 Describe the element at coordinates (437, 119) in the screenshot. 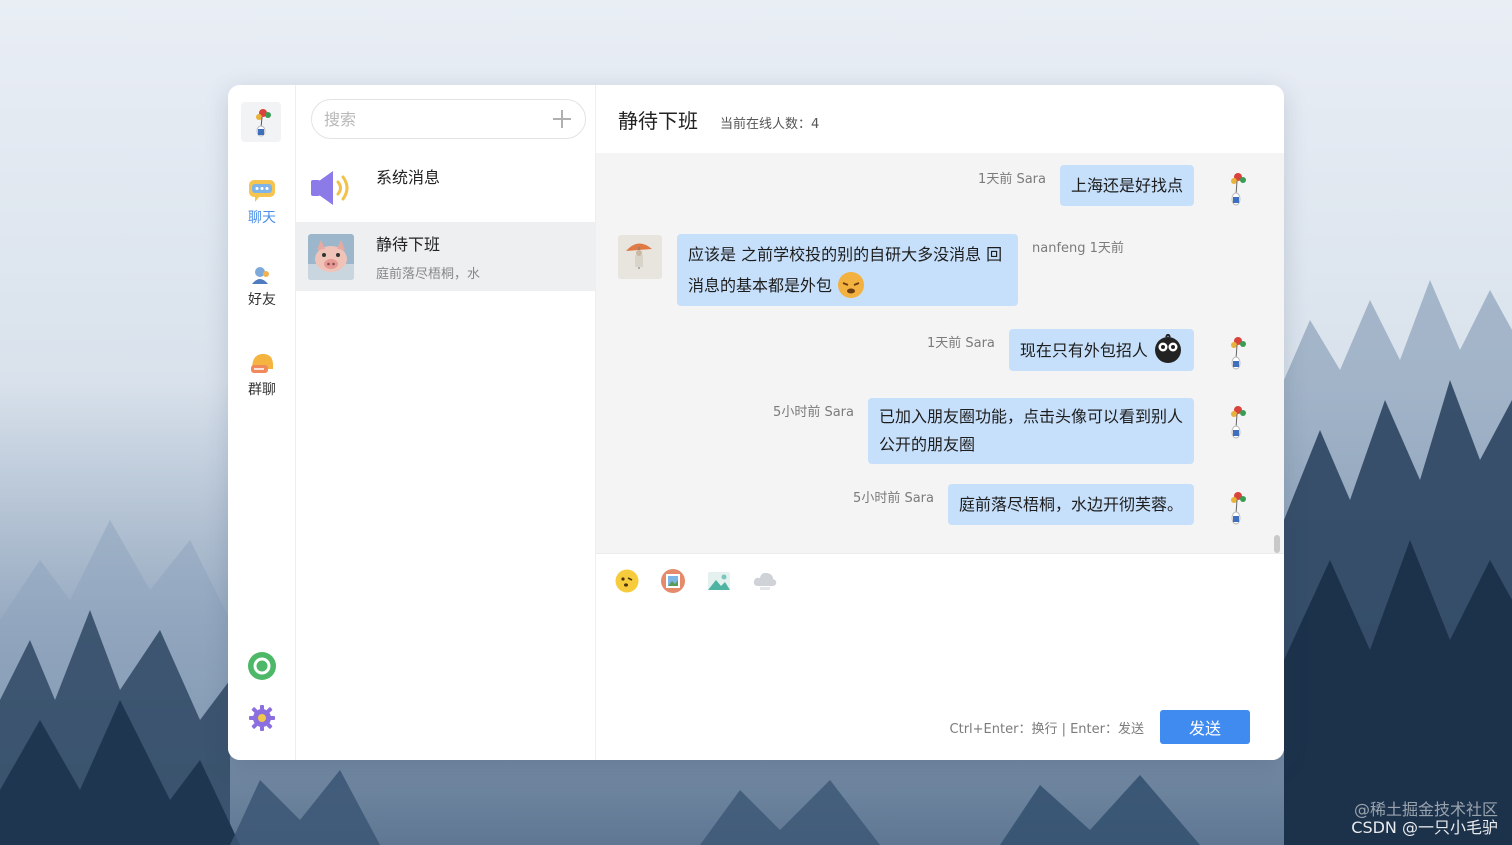

I see `search-input` at that location.